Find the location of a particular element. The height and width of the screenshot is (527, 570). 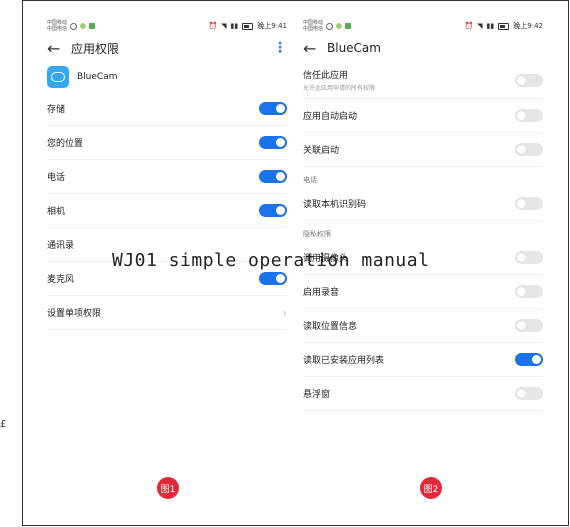

manual-title-overlay: WJ01 simple operation manual is located at coordinates (271, 260).